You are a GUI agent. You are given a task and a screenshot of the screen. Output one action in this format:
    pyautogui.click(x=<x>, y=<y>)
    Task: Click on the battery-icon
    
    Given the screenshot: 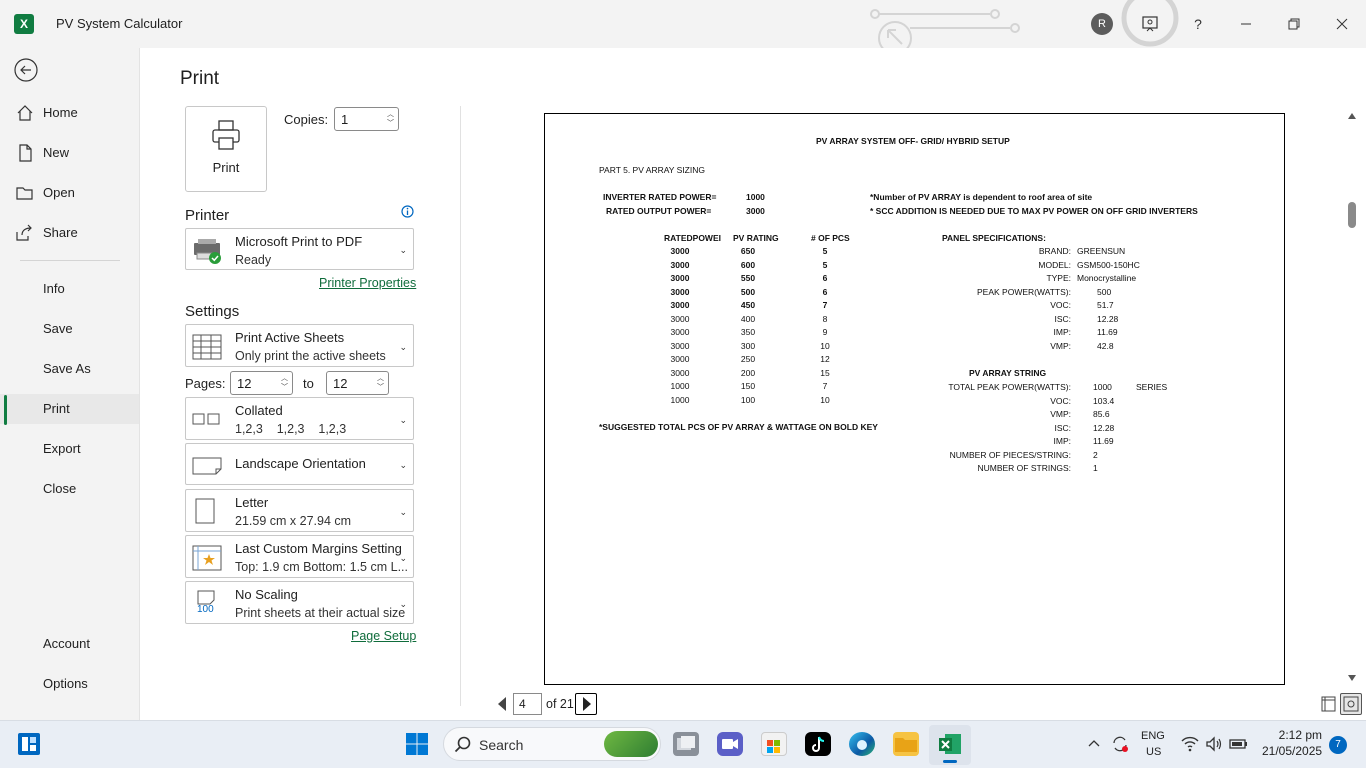 What is the action you would take?
    pyautogui.click(x=1239, y=744)
    